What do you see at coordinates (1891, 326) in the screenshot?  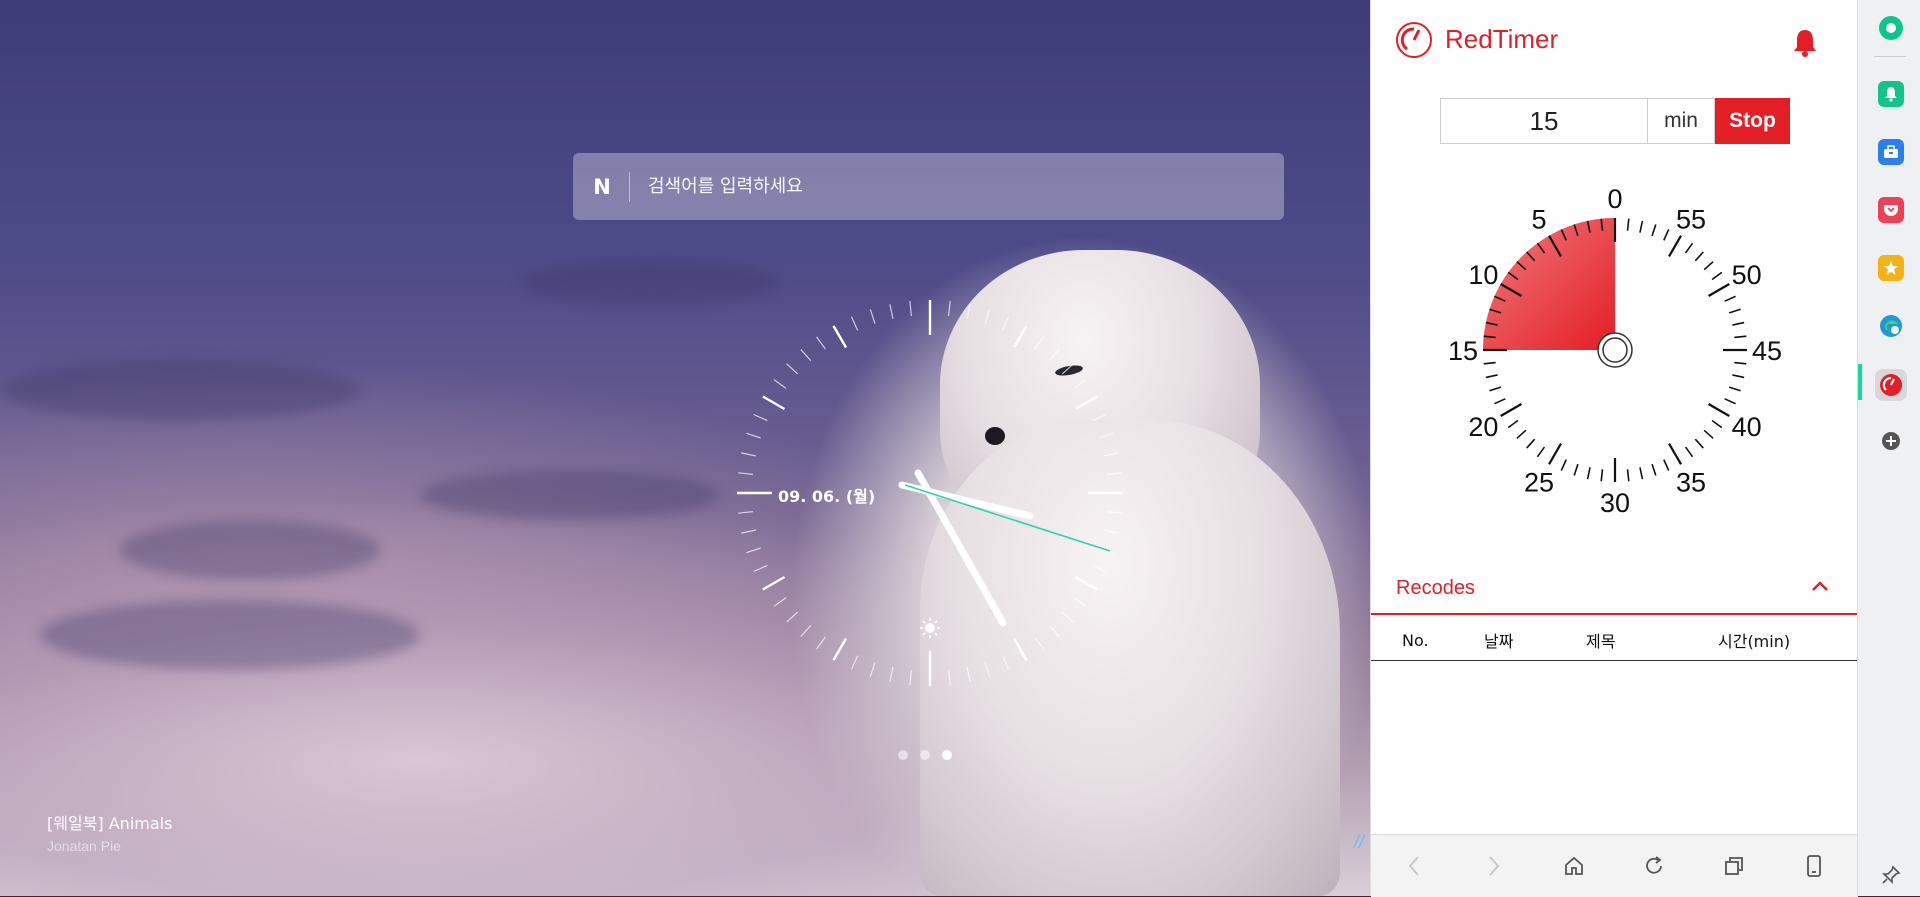 I see `edge-icon` at bounding box center [1891, 326].